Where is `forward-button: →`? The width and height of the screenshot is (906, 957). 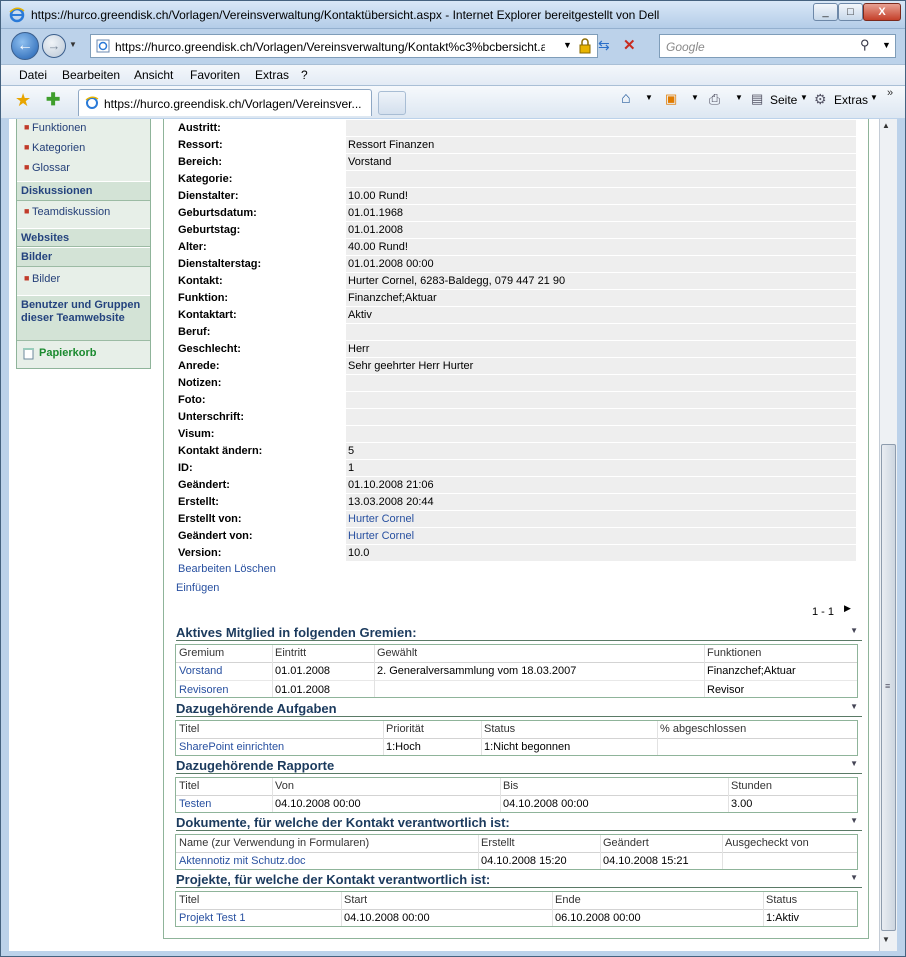 forward-button: → is located at coordinates (54, 46).